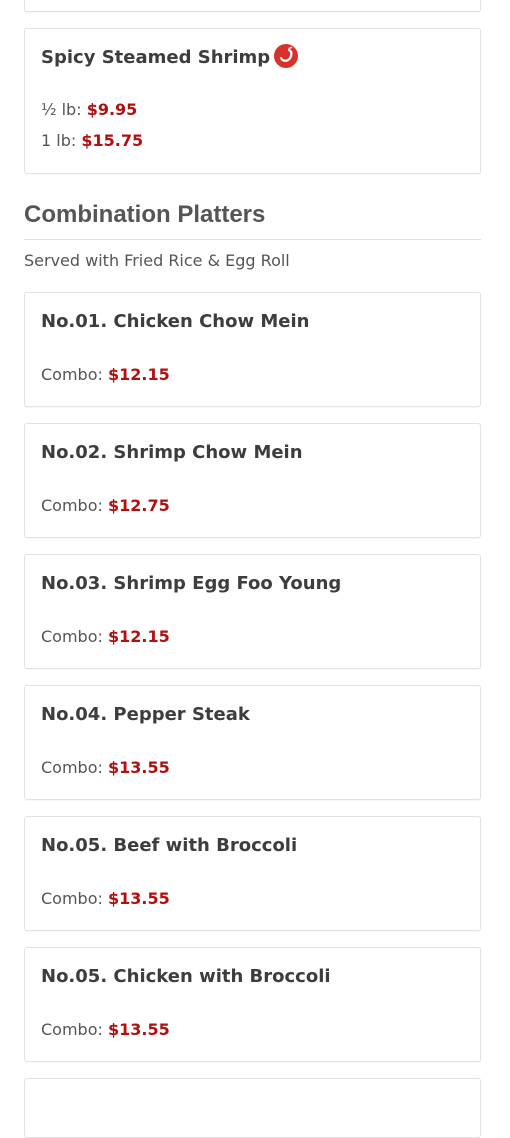  Describe the element at coordinates (252, 480) in the screenshot. I see `combo-card: No.02. Shrimp Chow Mein Combo: $12.75` at that location.